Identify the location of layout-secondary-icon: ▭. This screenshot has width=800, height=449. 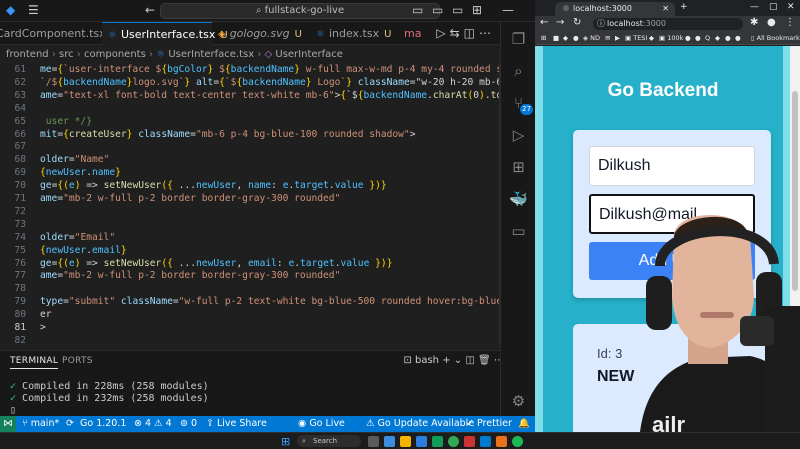
(457, 10).